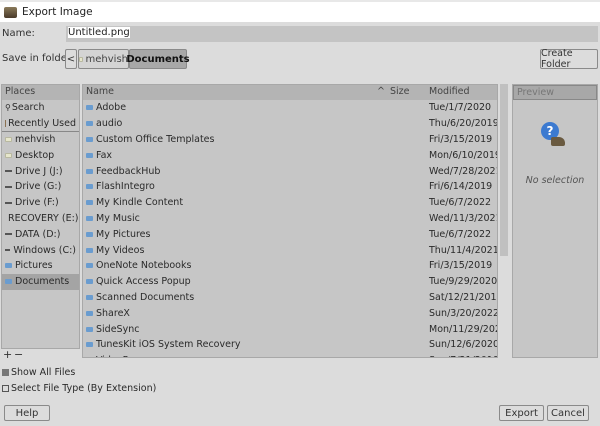 The image size is (600, 426). Describe the element at coordinates (35, 139) in the screenshot. I see `places-item-label: mehvish` at that location.